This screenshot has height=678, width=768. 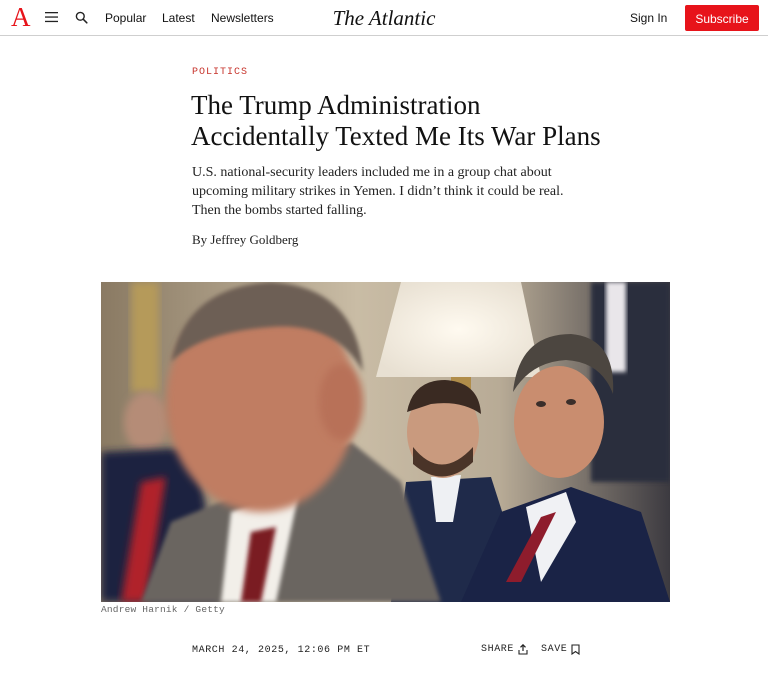 What do you see at coordinates (523, 649) in the screenshot?
I see `share-icon` at bounding box center [523, 649].